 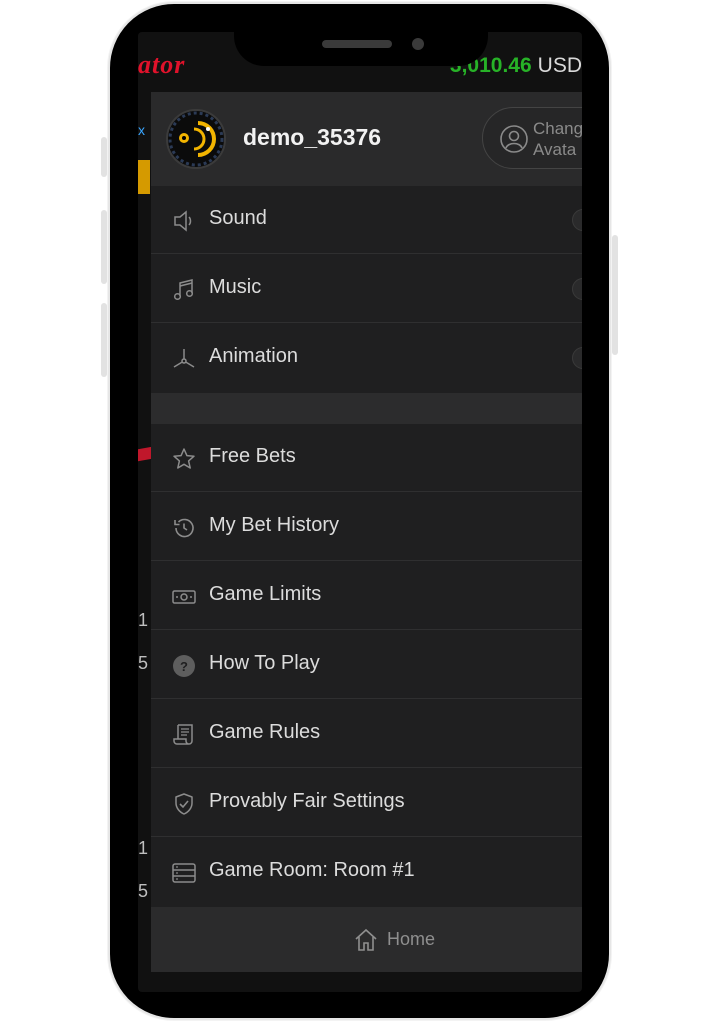 What do you see at coordinates (357, 44) in the screenshot?
I see `speaker-grille` at bounding box center [357, 44].